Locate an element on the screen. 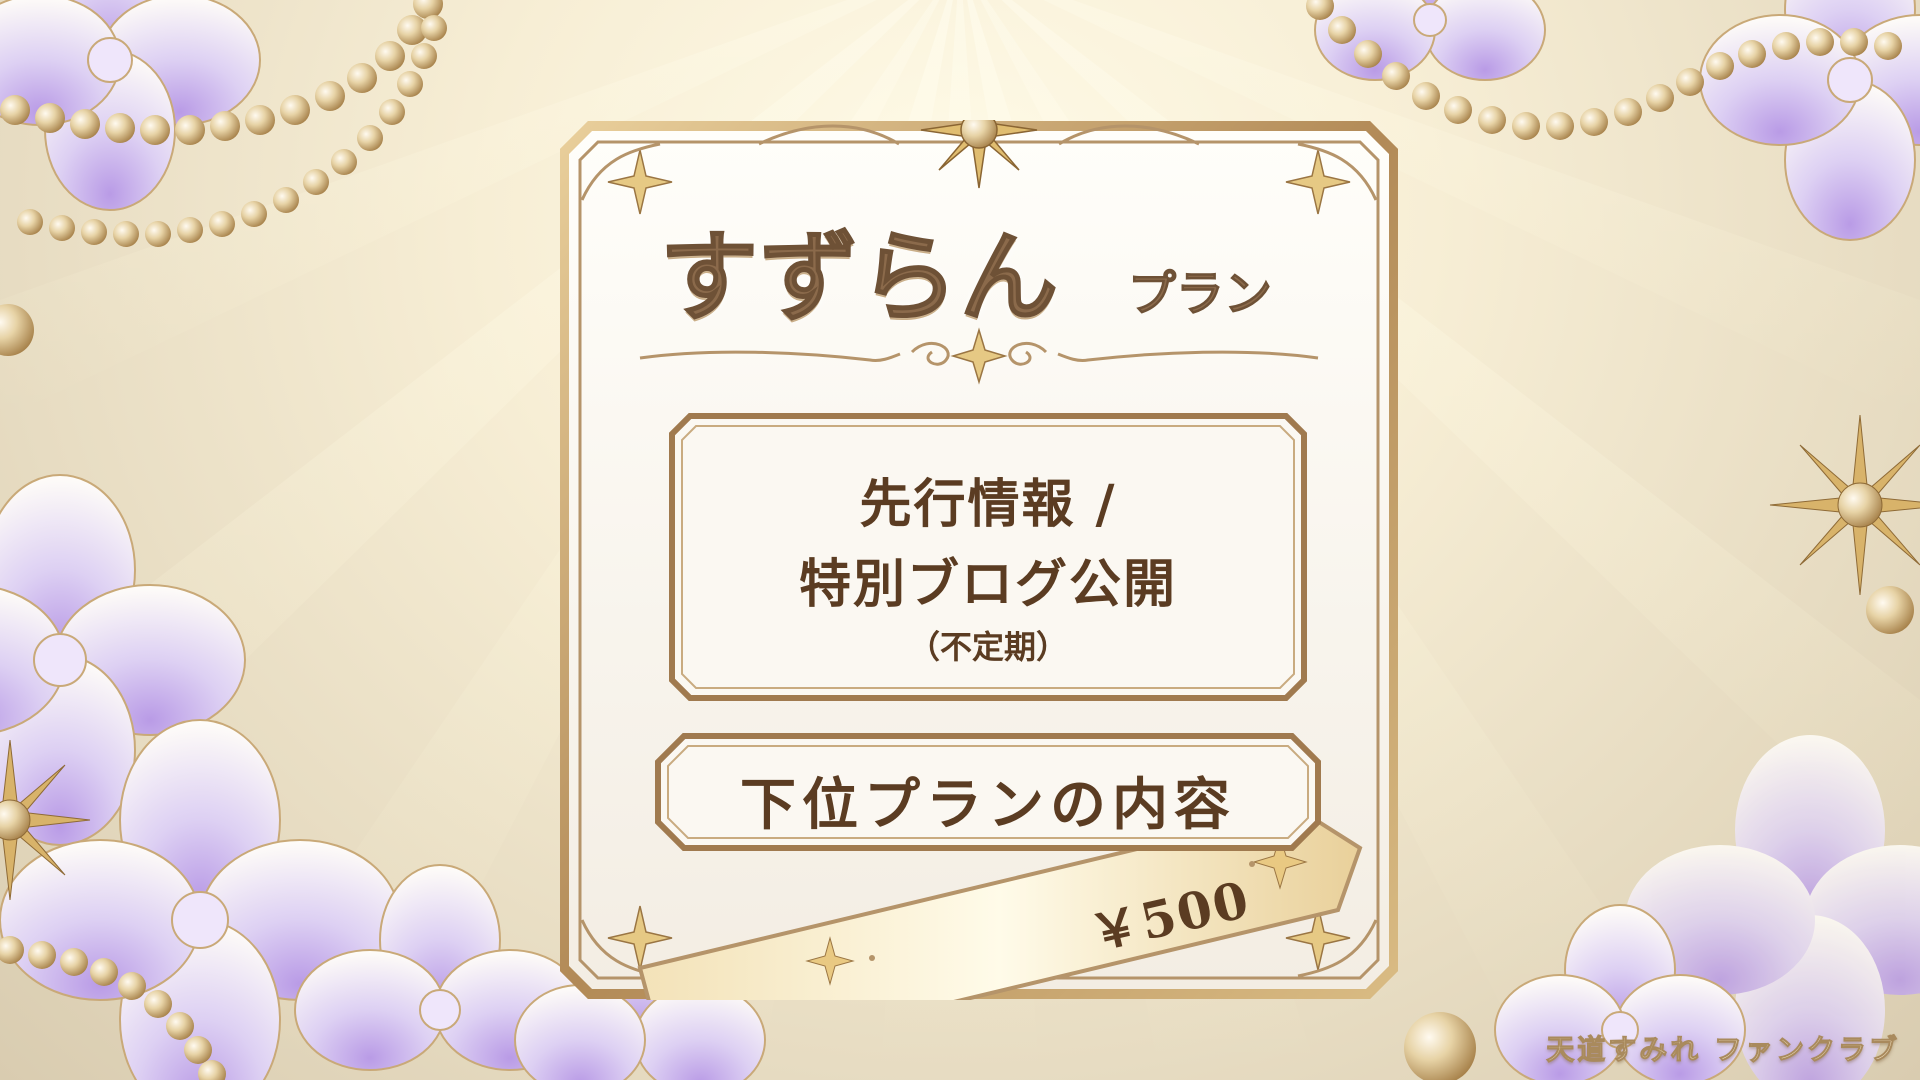  sun-star-icon is located at coordinates (1844, 505).